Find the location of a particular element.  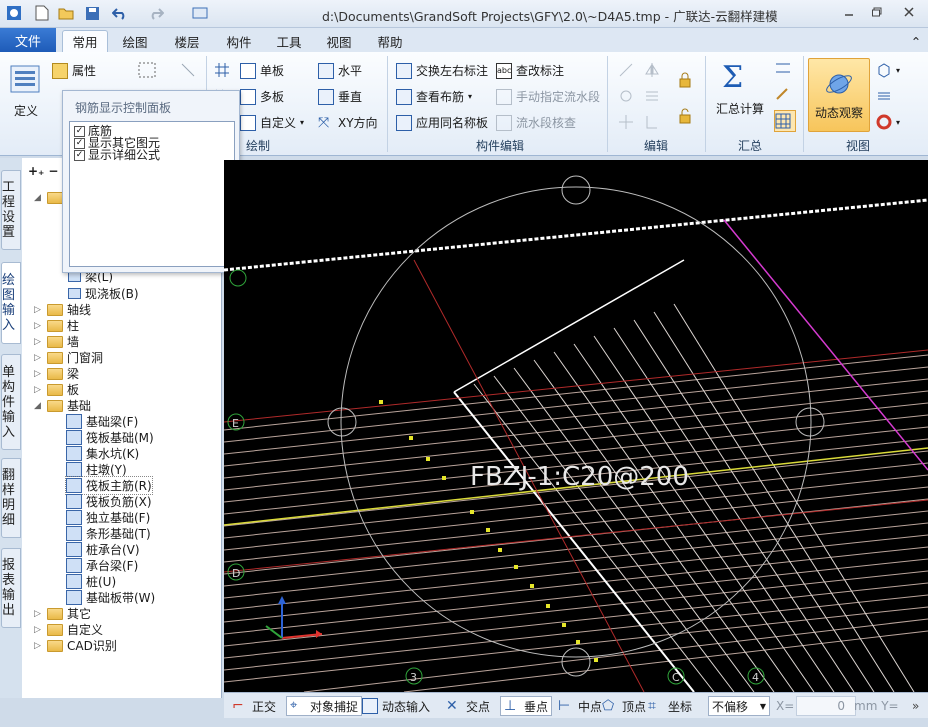

tab-tools: 工具 is located at coordinates (289, 41).